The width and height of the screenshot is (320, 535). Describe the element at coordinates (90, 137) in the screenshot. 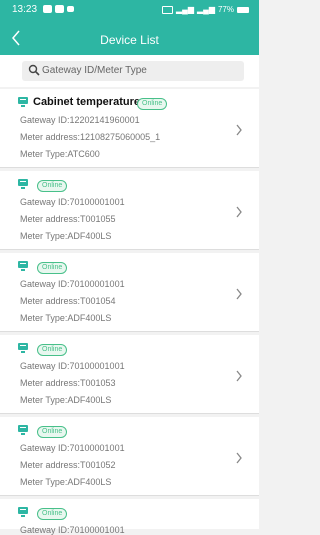

I see `meter-address: Meter address:12108275060005_1` at that location.